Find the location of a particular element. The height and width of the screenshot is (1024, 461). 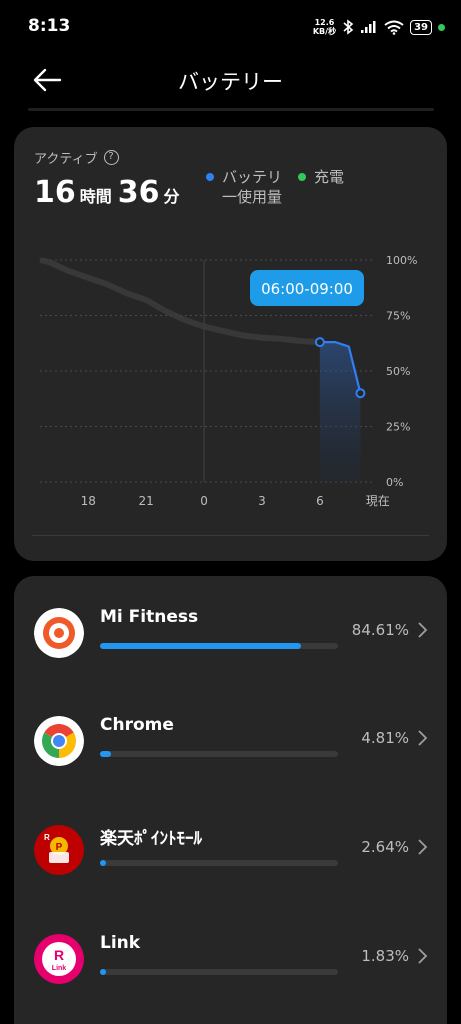

y-tick-label: 50% is located at coordinates (398, 371).